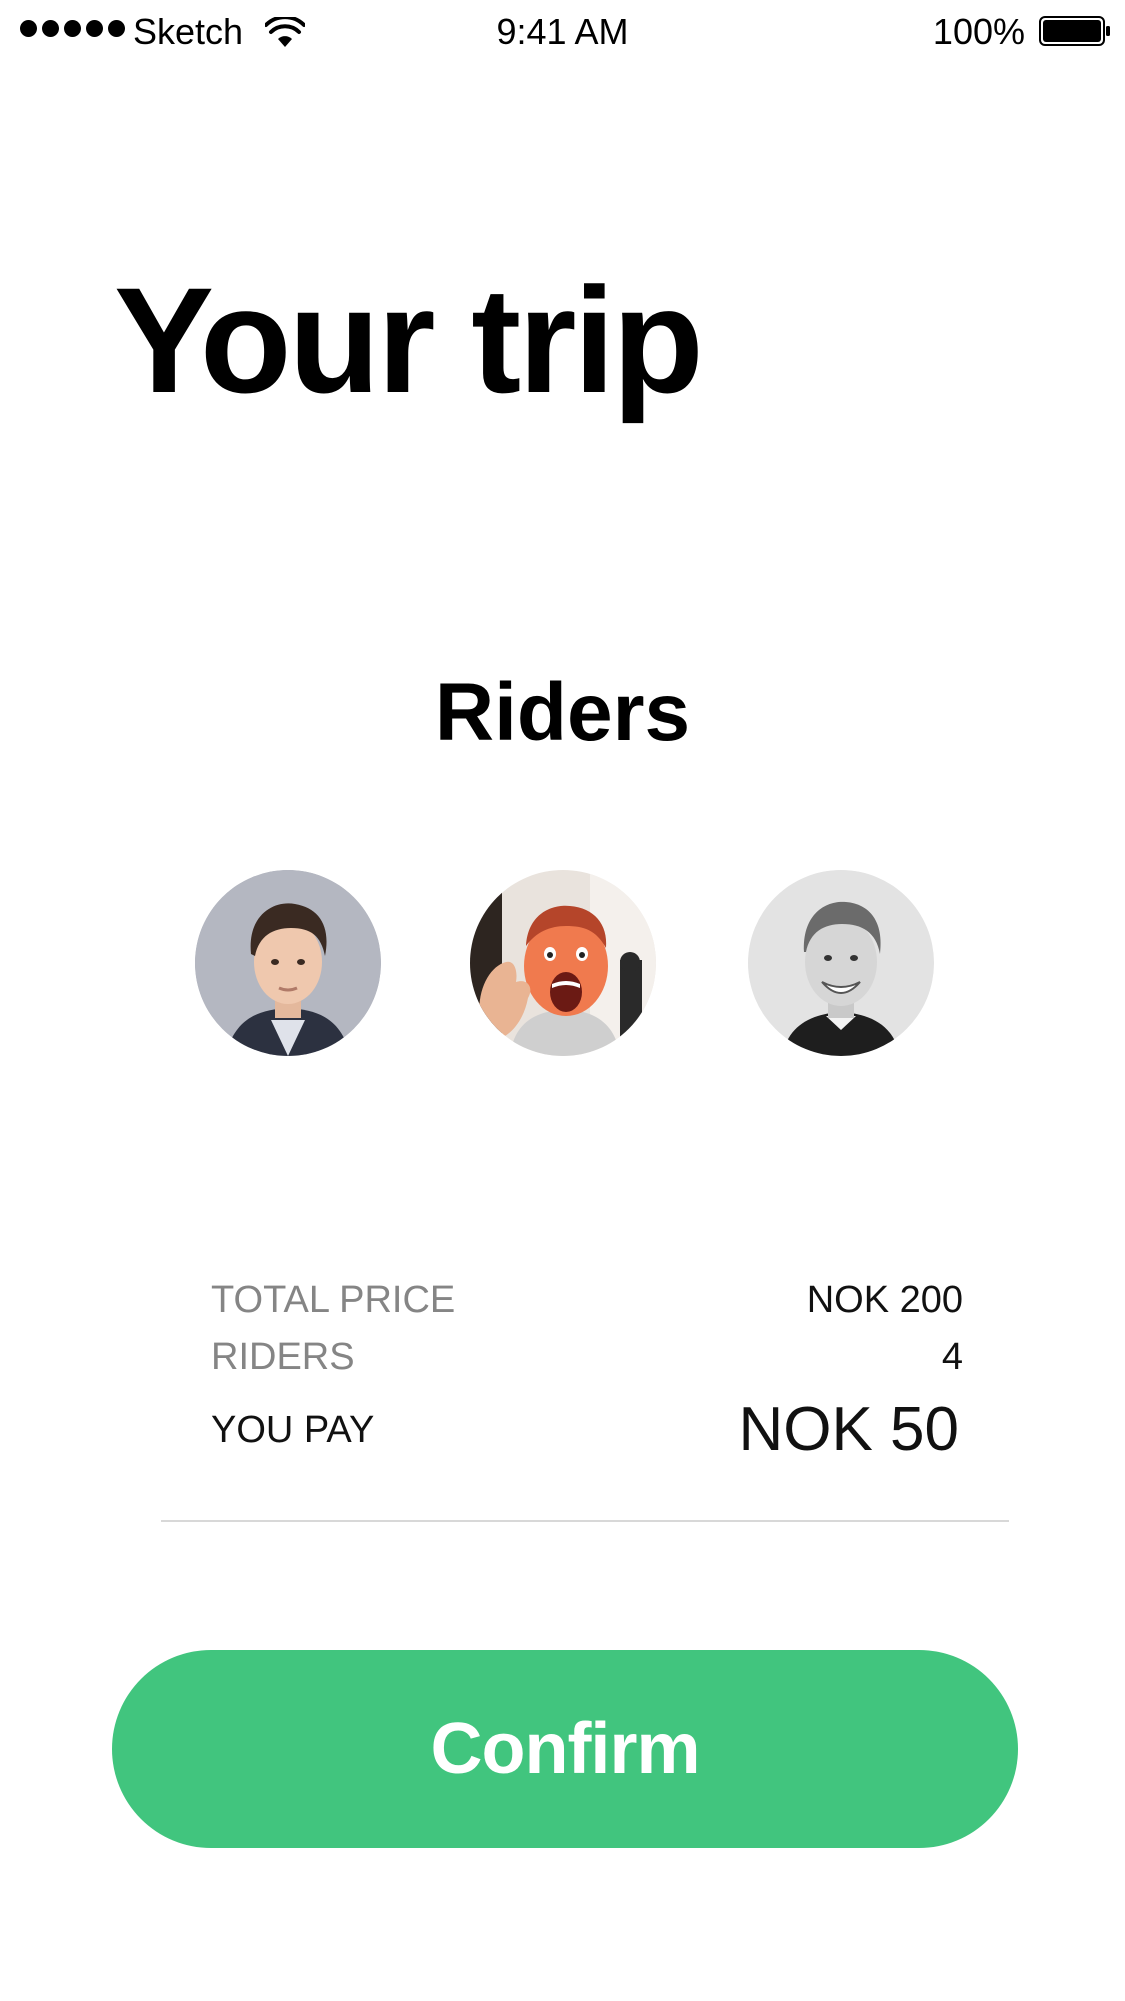 The image size is (1125, 2001). What do you see at coordinates (587, 1300) in the screenshot?
I see `total-price-row: TOTAL PRICE NOK 200` at bounding box center [587, 1300].